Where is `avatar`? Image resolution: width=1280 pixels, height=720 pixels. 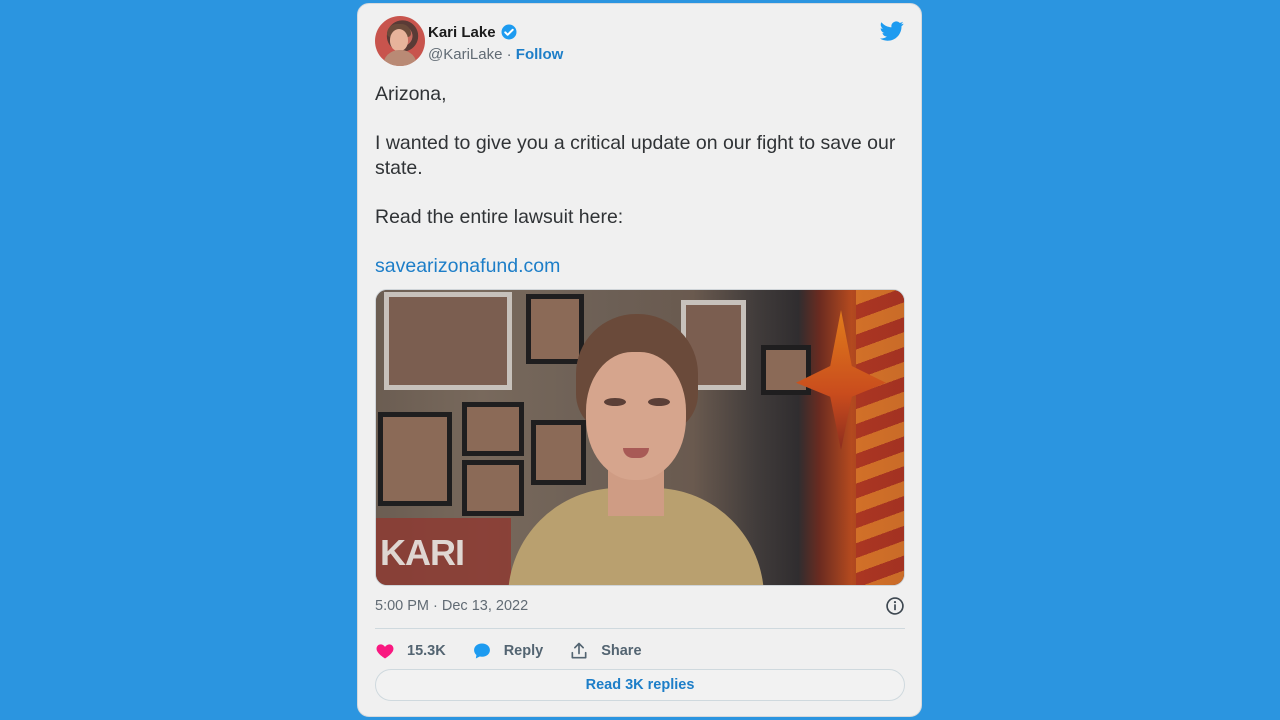 avatar is located at coordinates (400, 41).